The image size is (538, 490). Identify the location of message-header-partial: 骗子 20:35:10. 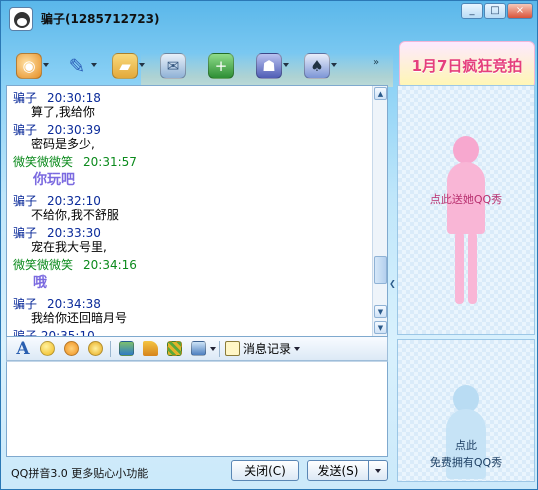
(54, 332).